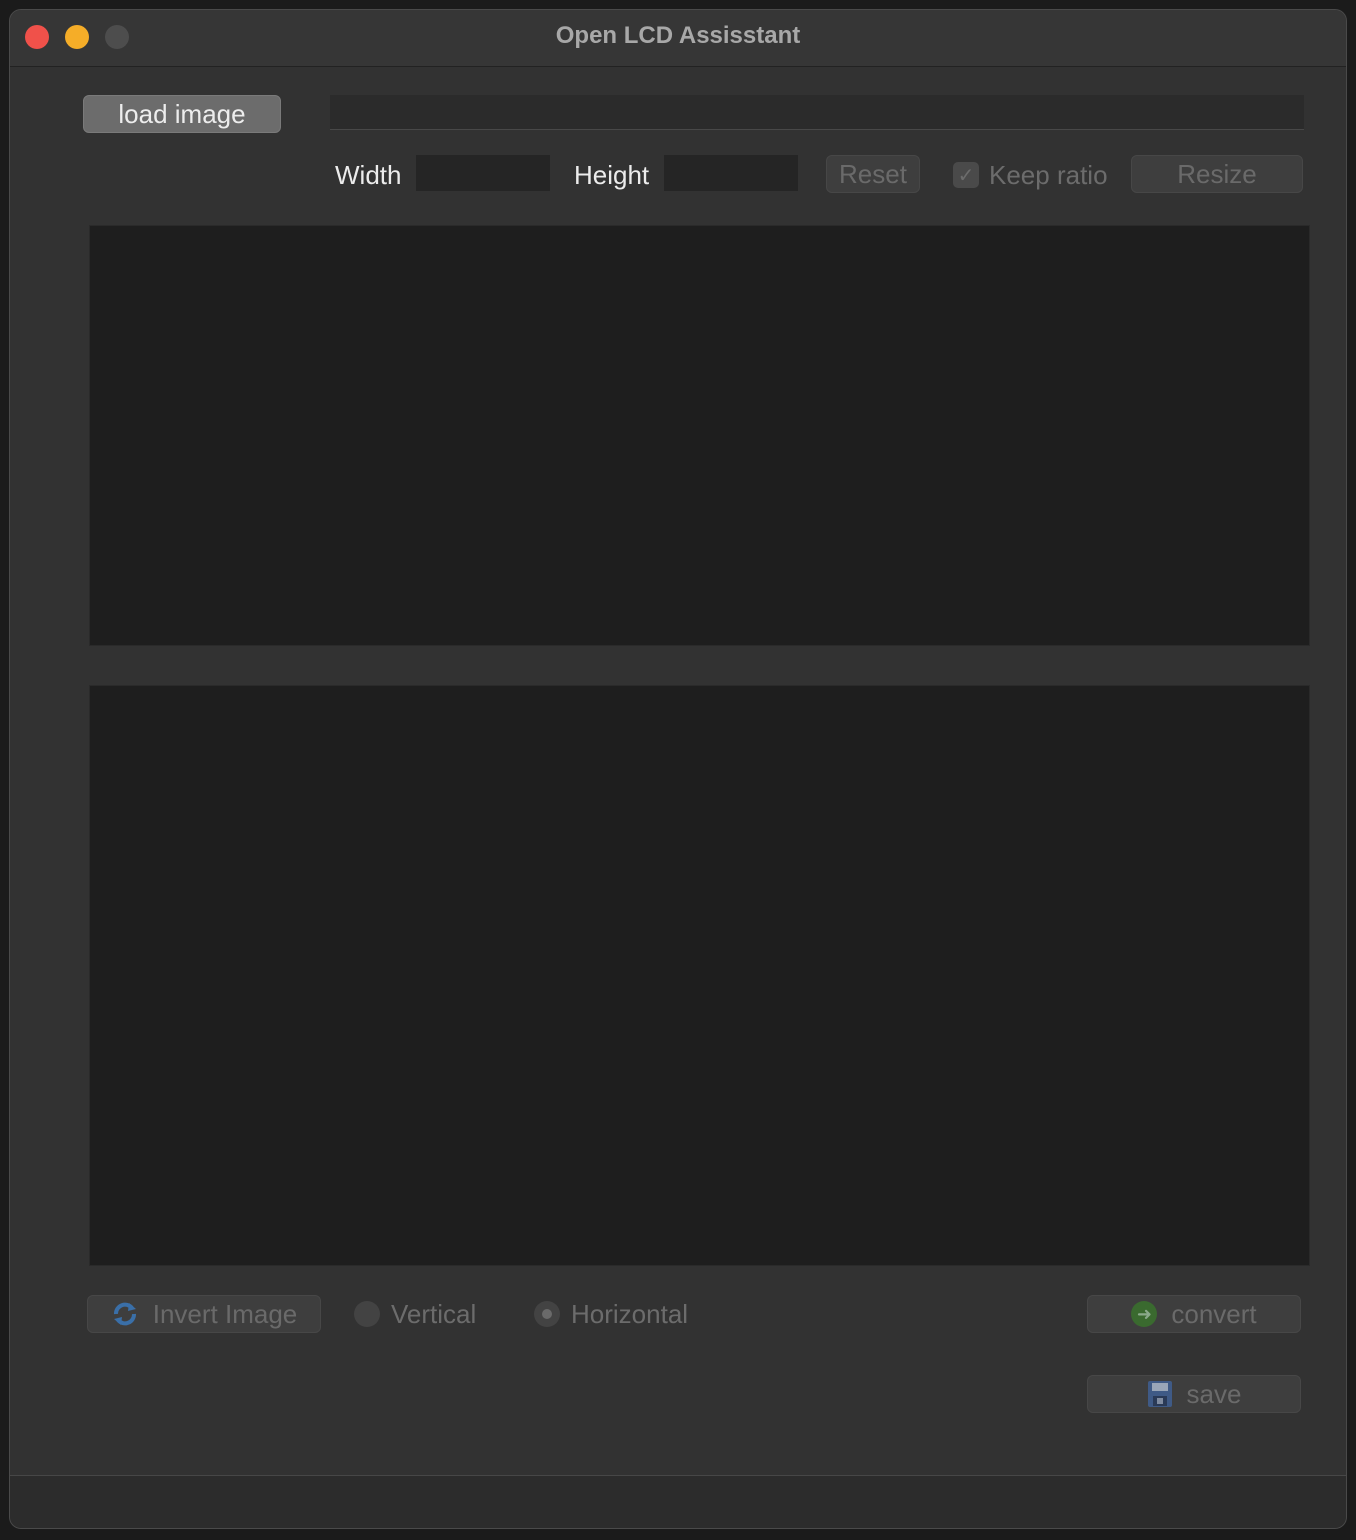 Image resolution: width=1356 pixels, height=1540 pixels. I want to click on invert-image-label: Invert Image, so click(225, 1313).